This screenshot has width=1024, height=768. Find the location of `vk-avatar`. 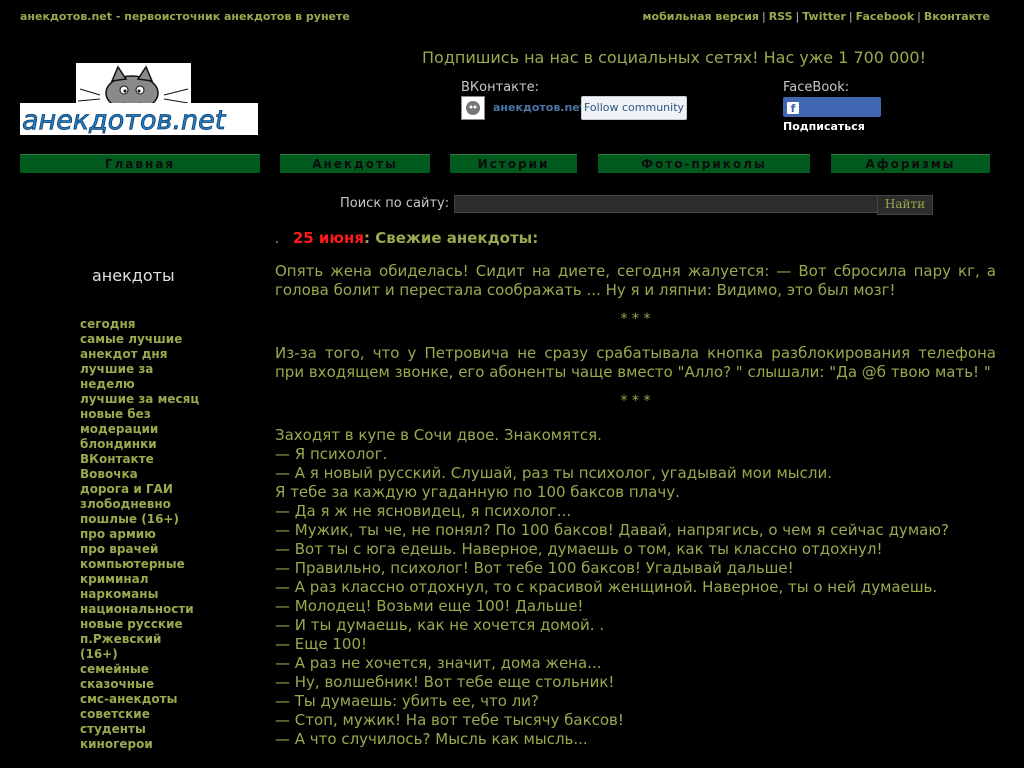

vk-avatar is located at coordinates (473, 108).